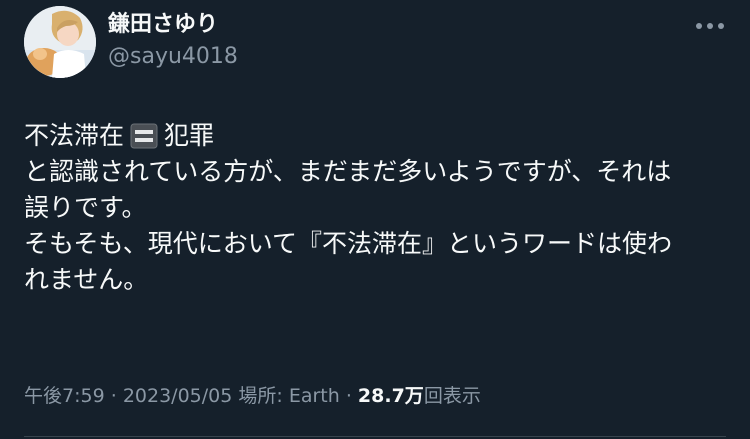 Image resolution: width=750 pixels, height=439 pixels. What do you see at coordinates (260, 396) in the screenshot?
I see `location-label: 場所:` at bounding box center [260, 396].